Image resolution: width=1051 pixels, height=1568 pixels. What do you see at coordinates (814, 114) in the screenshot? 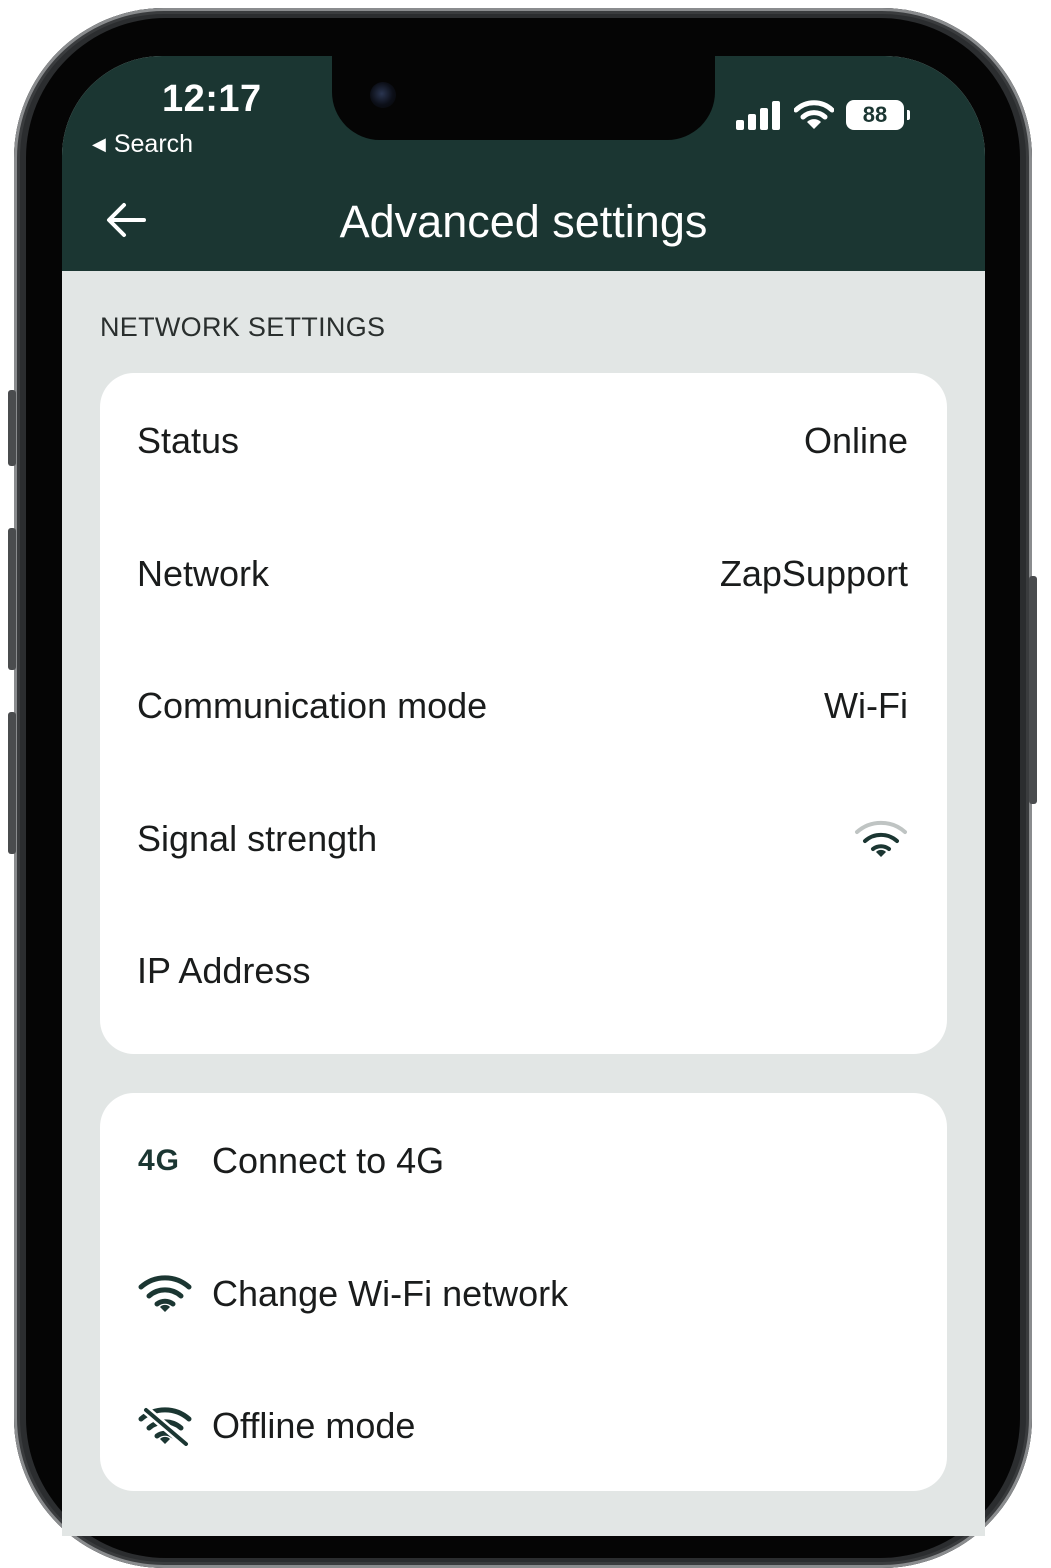
I see `wifi-status-icon` at bounding box center [814, 114].